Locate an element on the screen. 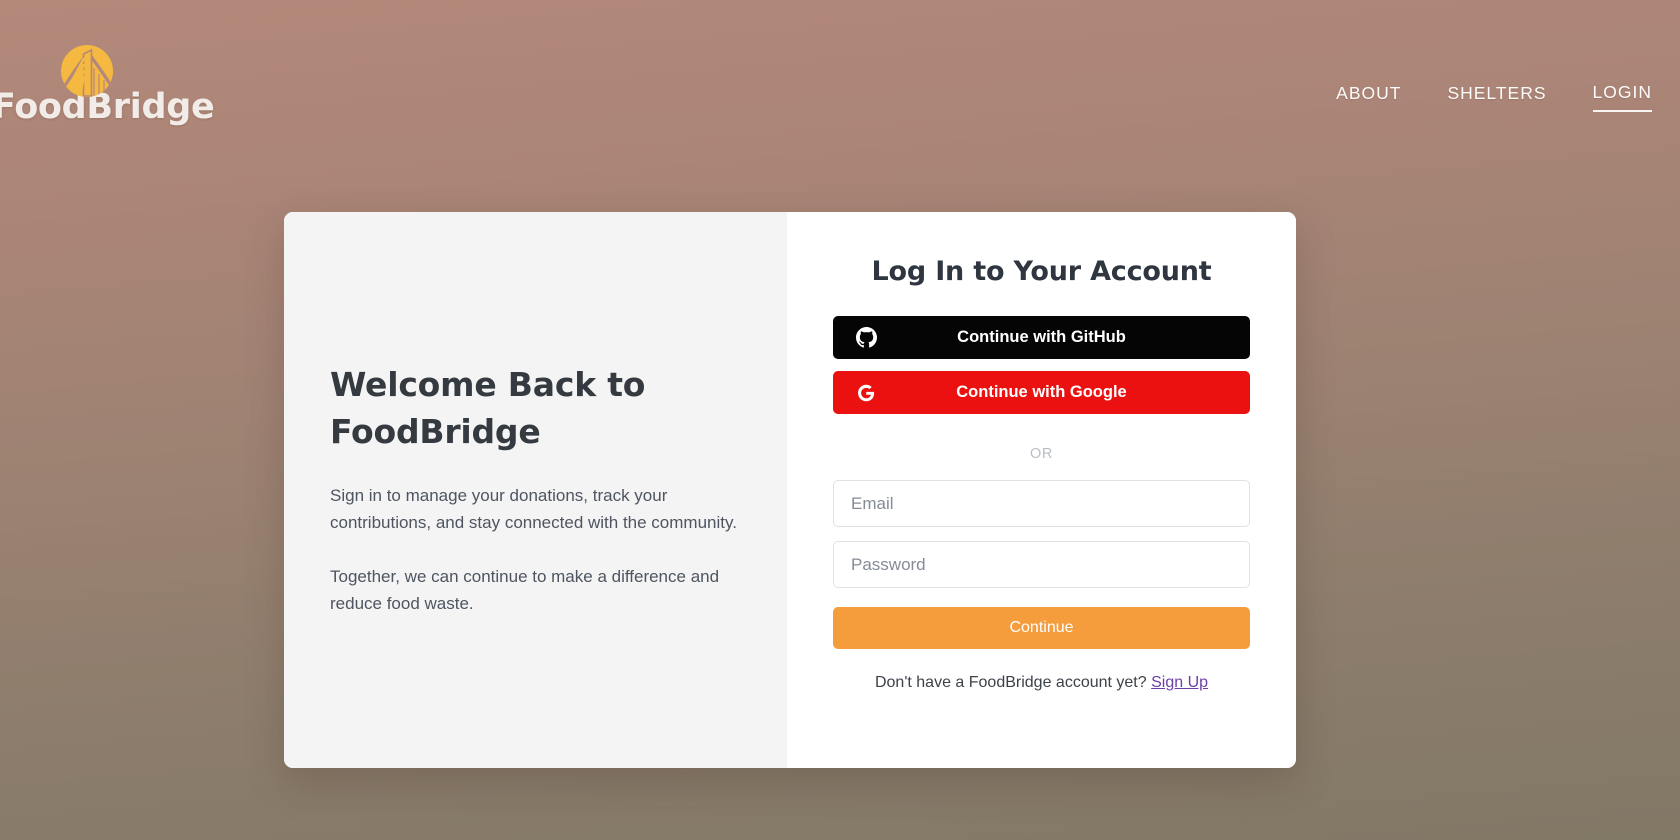  continue-with-github-button: Continue with GitHub is located at coordinates (1041, 337).